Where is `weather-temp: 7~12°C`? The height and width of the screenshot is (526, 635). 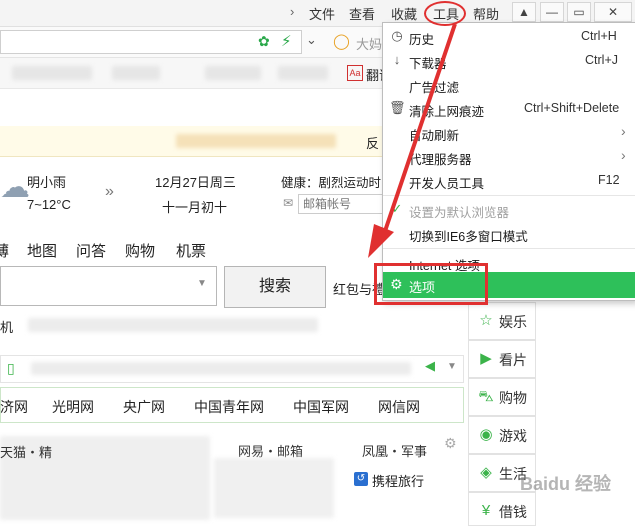
weather-temp: 7~12°C is located at coordinates (49, 204).